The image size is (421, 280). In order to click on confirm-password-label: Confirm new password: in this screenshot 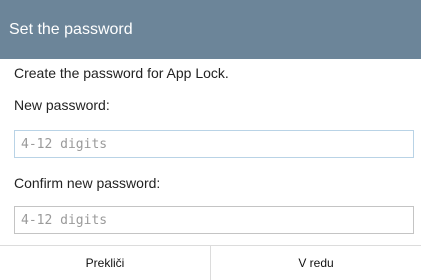, I will do `click(87, 183)`.